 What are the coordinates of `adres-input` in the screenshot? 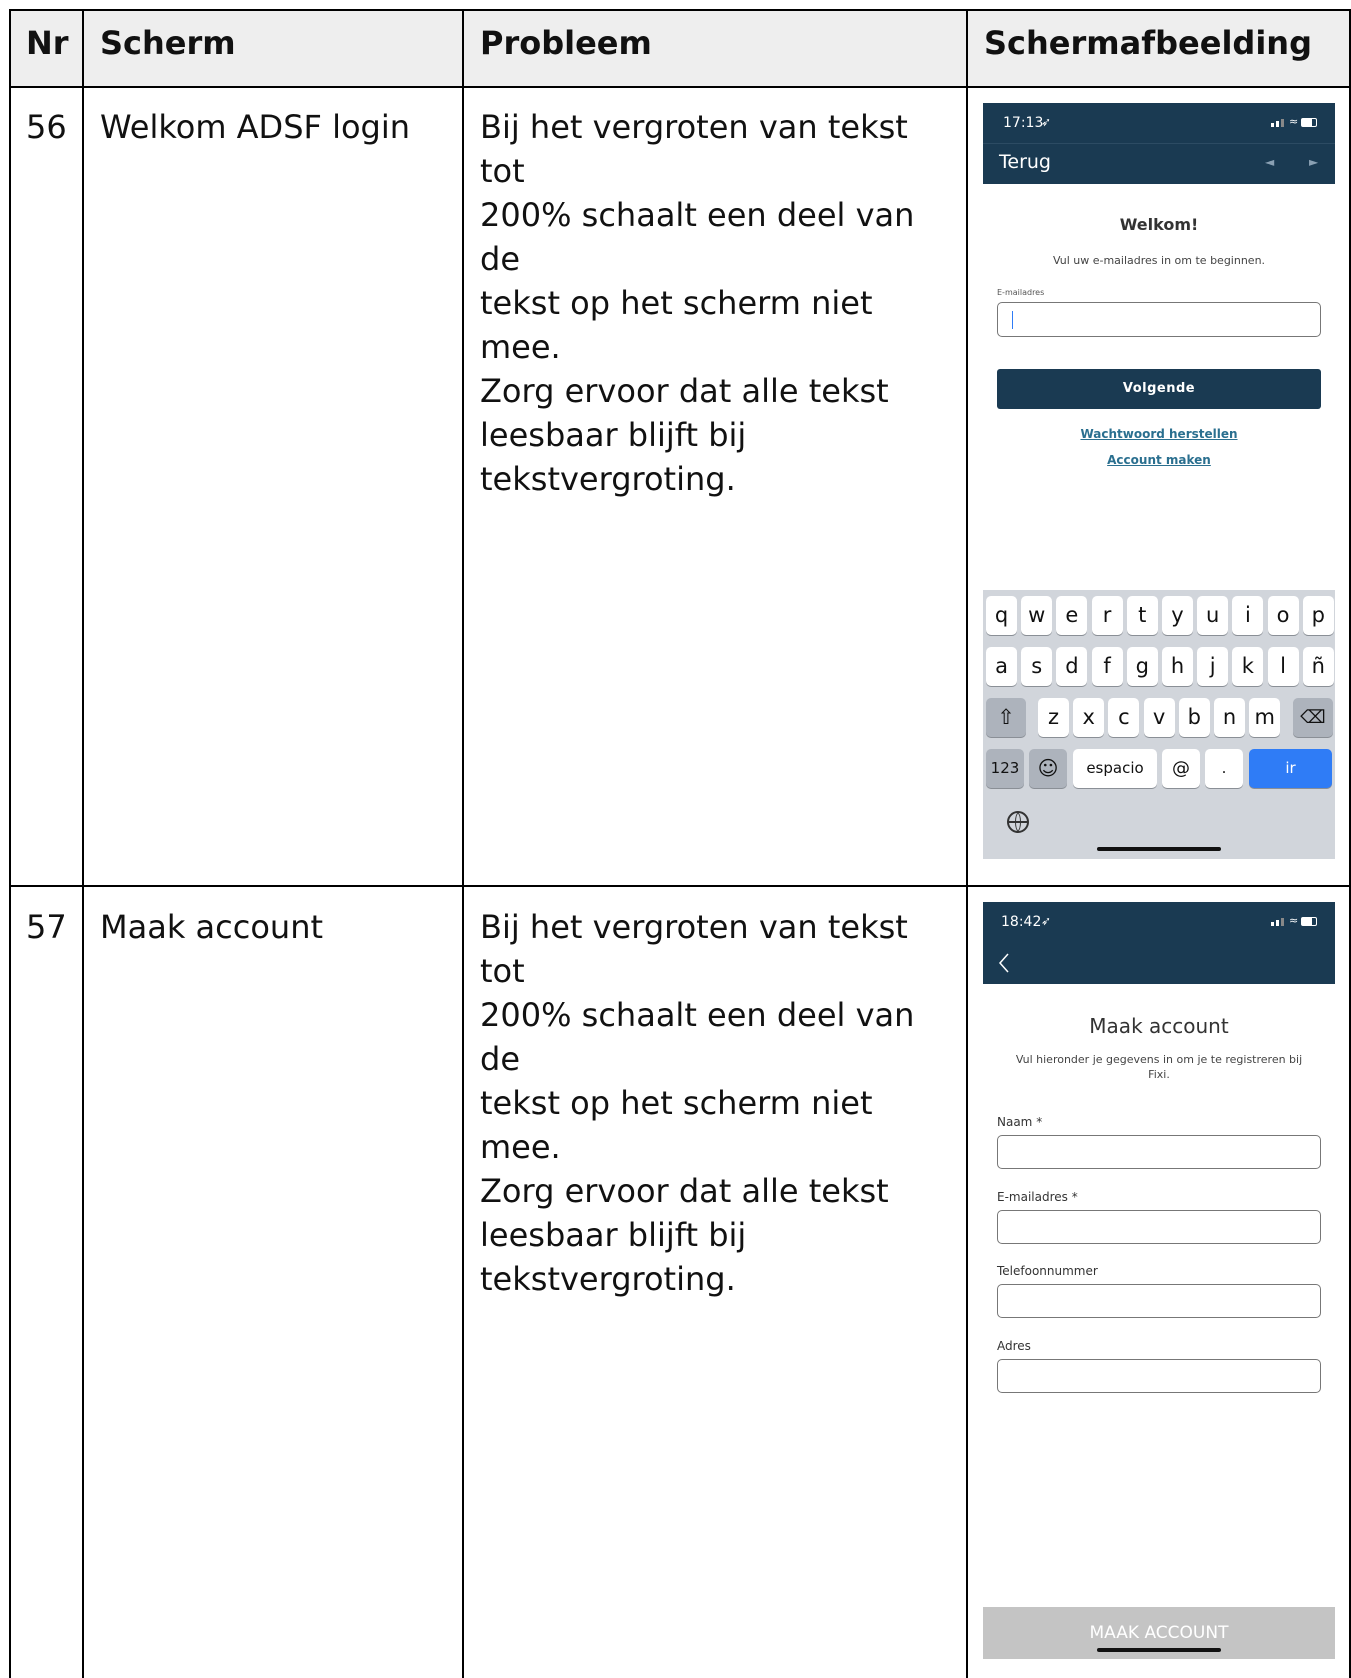 It's located at (1159, 1376).